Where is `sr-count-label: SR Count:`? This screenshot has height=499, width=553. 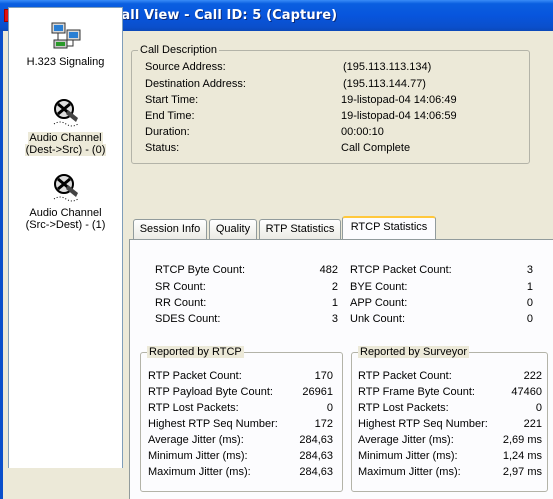 sr-count-label: SR Count: is located at coordinates (180, 287).